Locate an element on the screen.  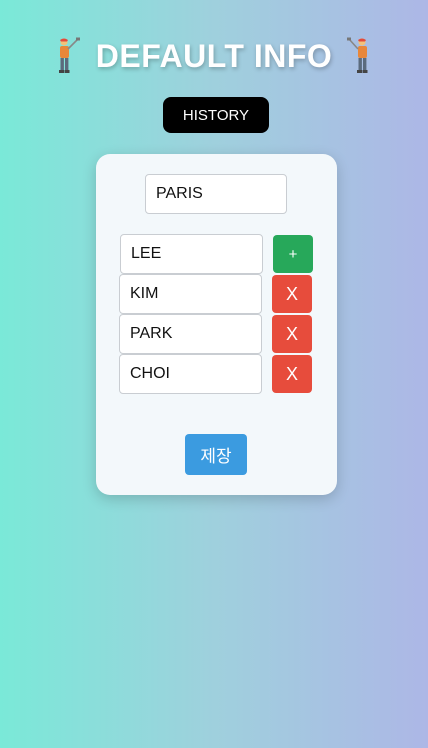
page-title: DEFAULT INFO is located at coordinates (214, 55).